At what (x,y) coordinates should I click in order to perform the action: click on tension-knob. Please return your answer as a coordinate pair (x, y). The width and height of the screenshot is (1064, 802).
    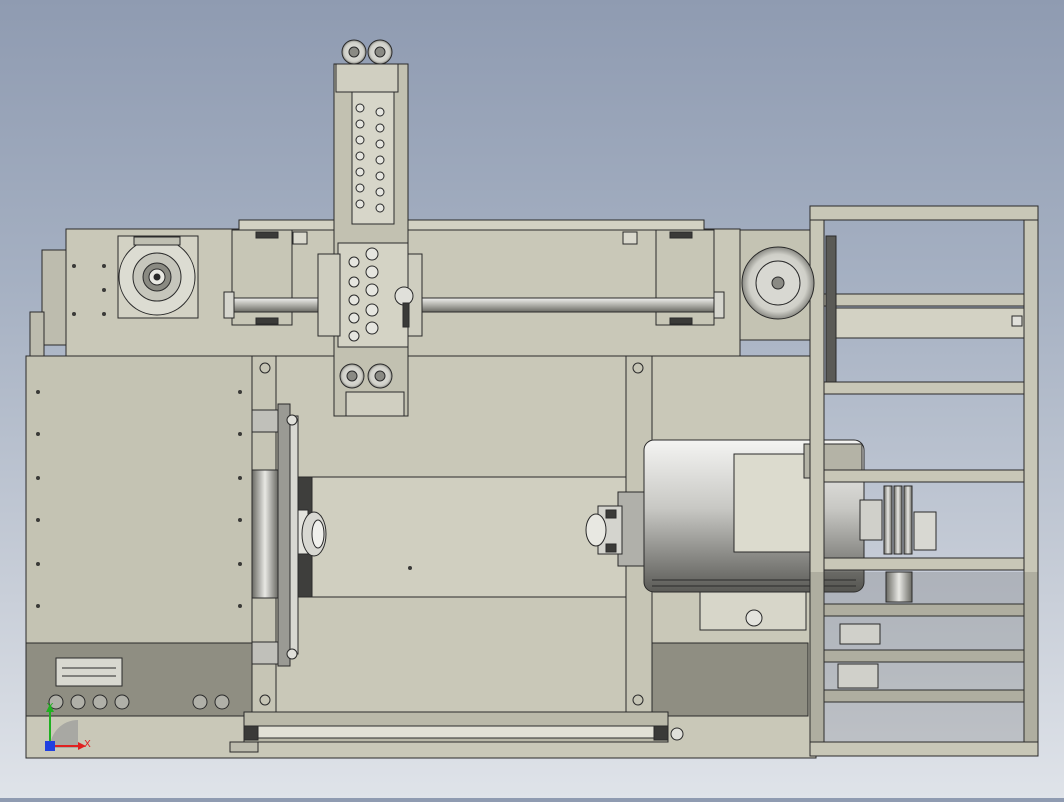
    Looking at the image, I should click on (404, 296).